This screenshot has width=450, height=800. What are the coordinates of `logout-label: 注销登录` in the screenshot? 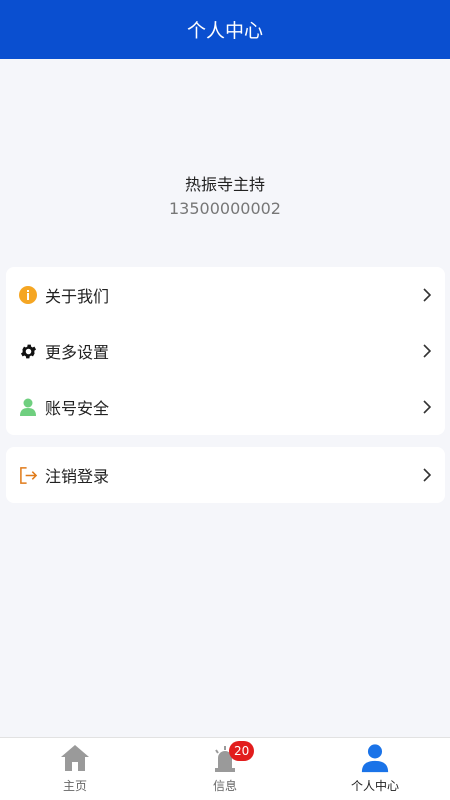 It's located at (77, 476).